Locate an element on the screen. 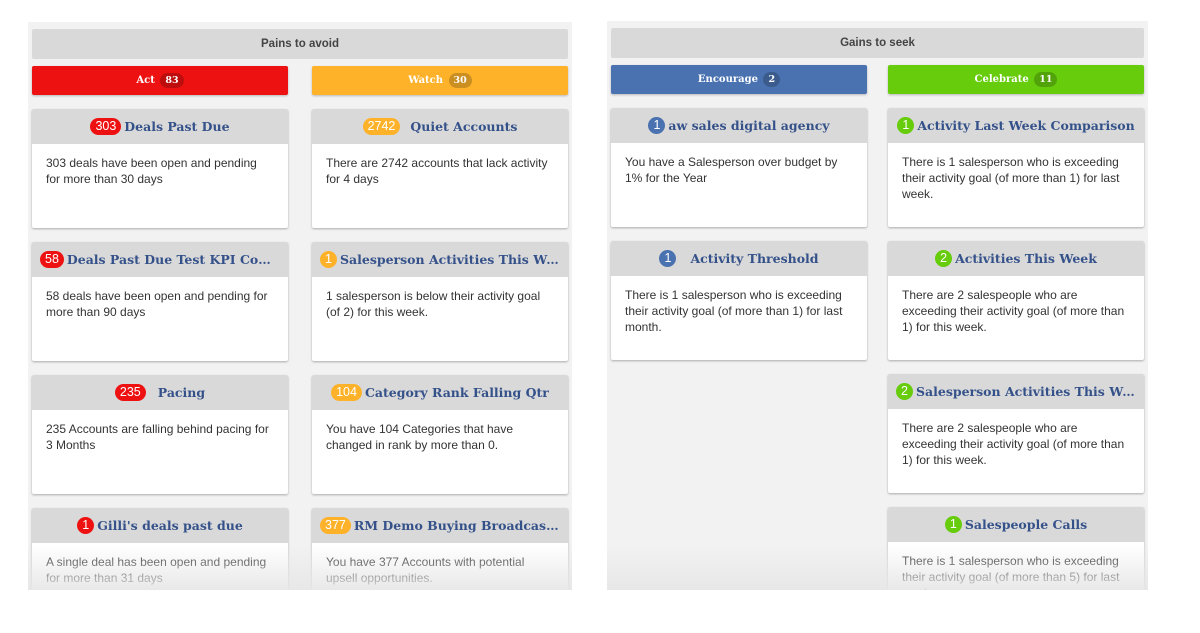 Image resolution: width=1200 pixels, height=633 pixels. kpi-card-header: 1 Salesperson Activities This Week is located at coordinates (440, 259).